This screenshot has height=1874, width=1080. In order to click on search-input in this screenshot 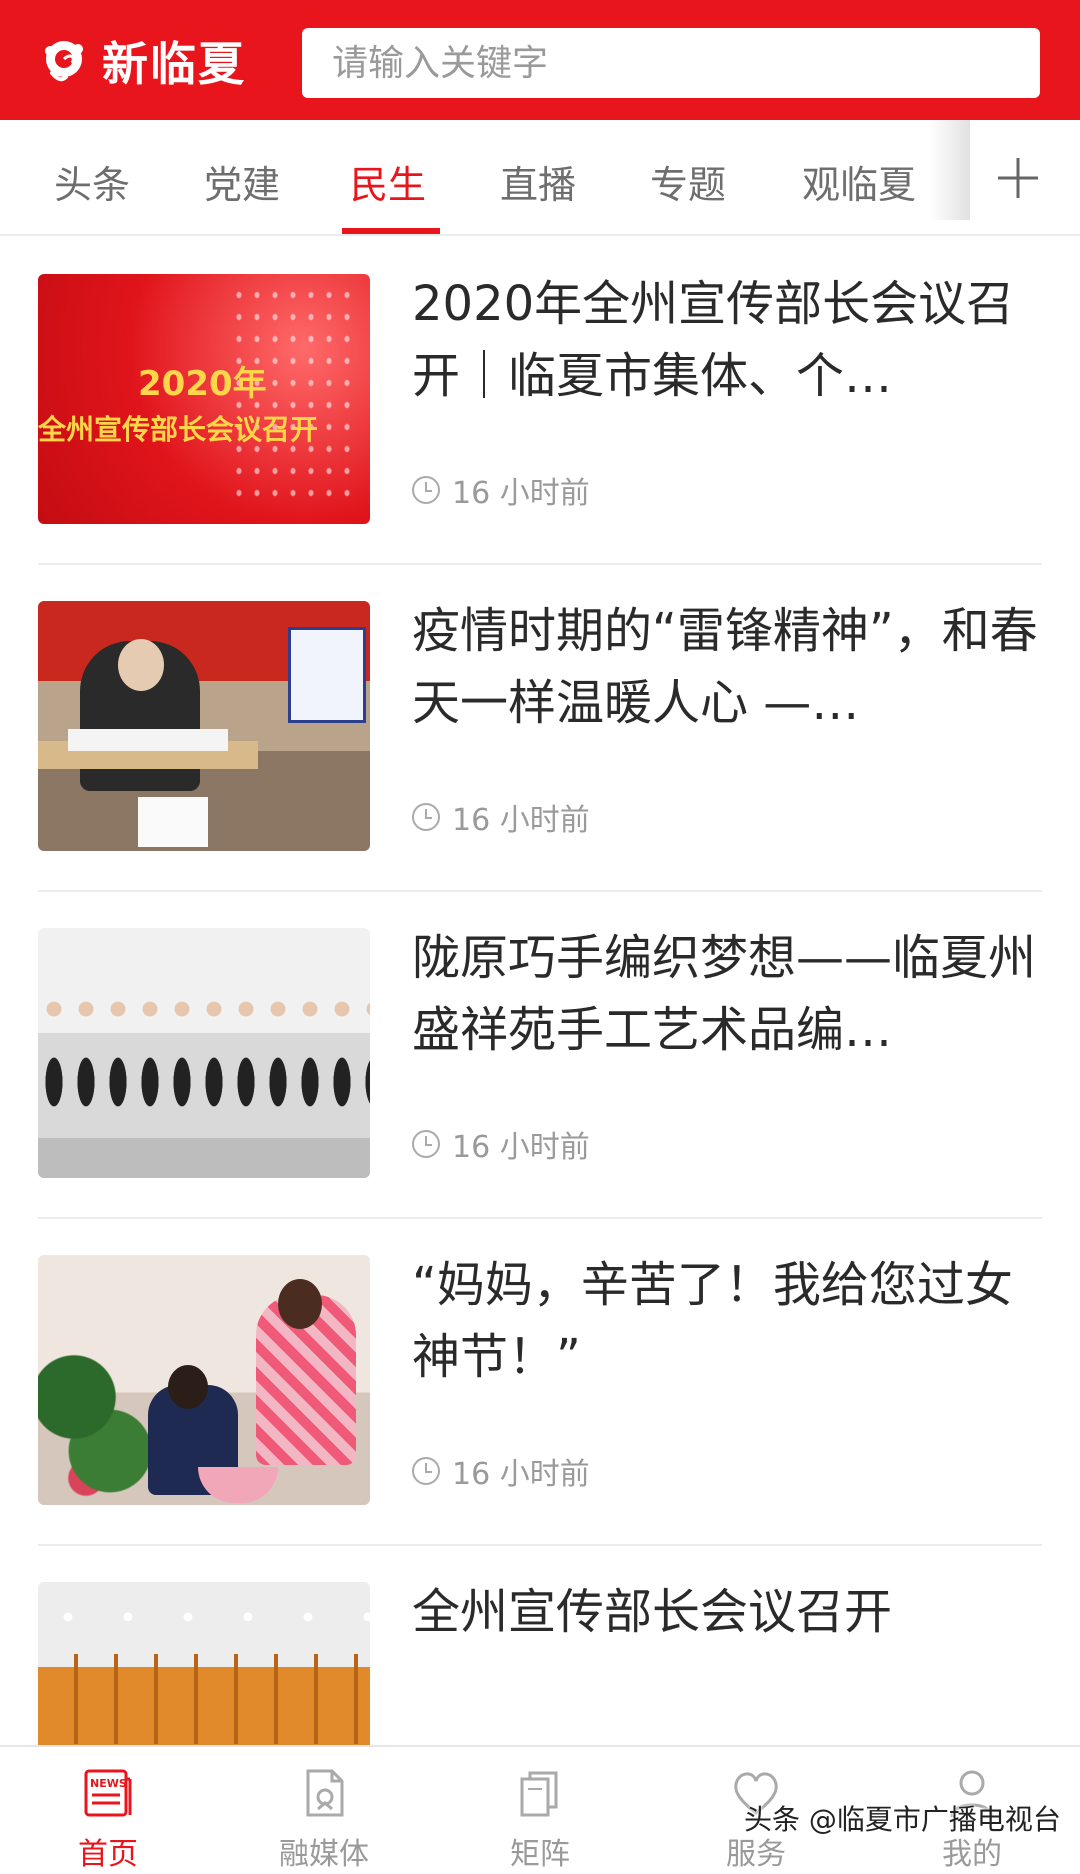, I will do `click(671, 63)`.